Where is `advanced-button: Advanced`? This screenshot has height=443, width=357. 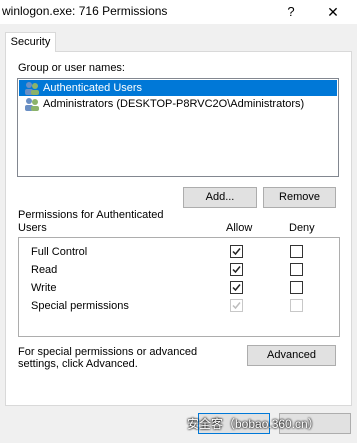
advanced-button: Advanced is located at coordinates (291, 355).